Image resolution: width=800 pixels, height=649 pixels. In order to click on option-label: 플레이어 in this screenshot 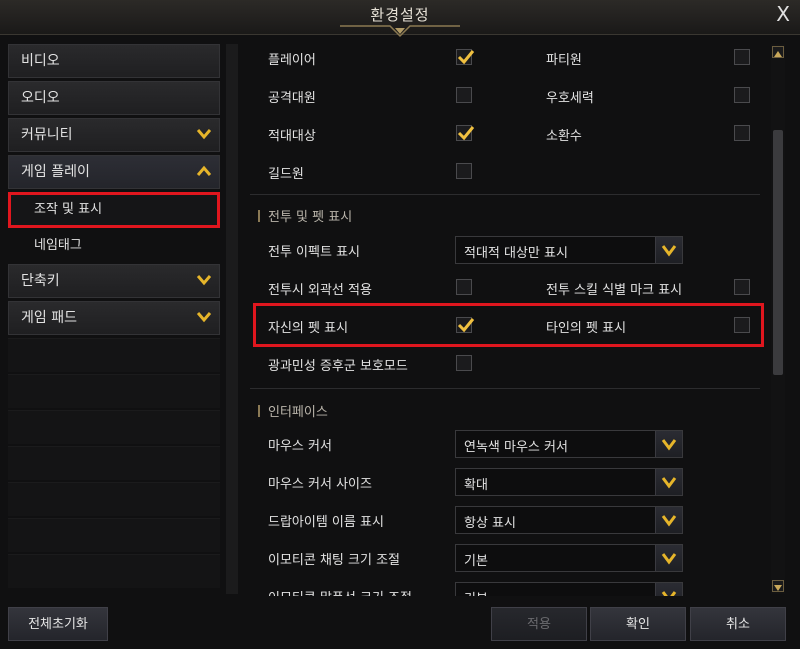, I will do `click(292, 60)`.